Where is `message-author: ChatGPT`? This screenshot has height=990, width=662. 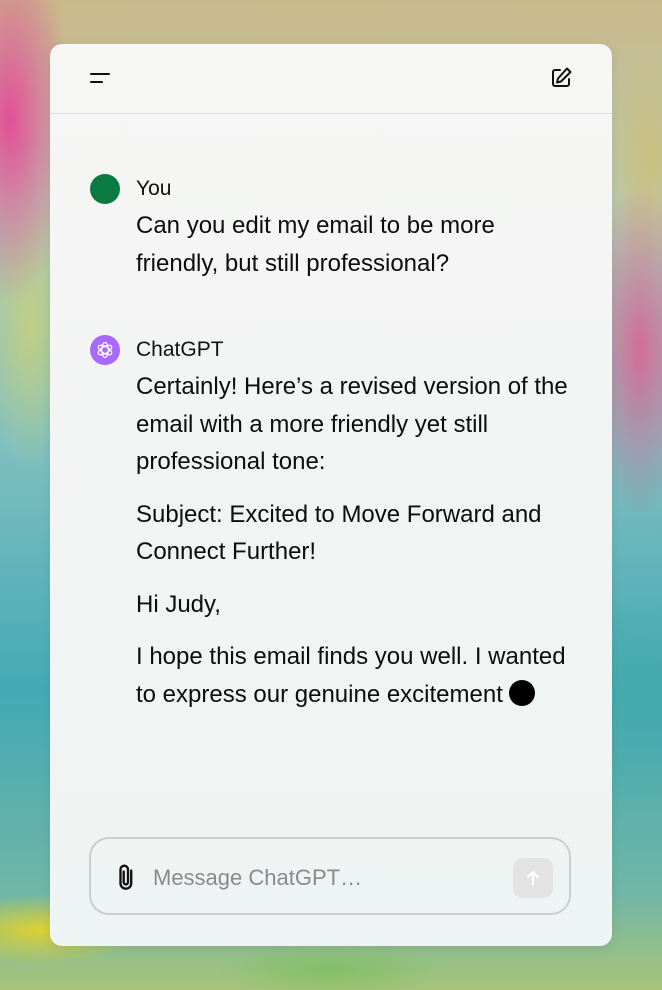
message-author: ChatGPT is located at coordinates (180, 349).